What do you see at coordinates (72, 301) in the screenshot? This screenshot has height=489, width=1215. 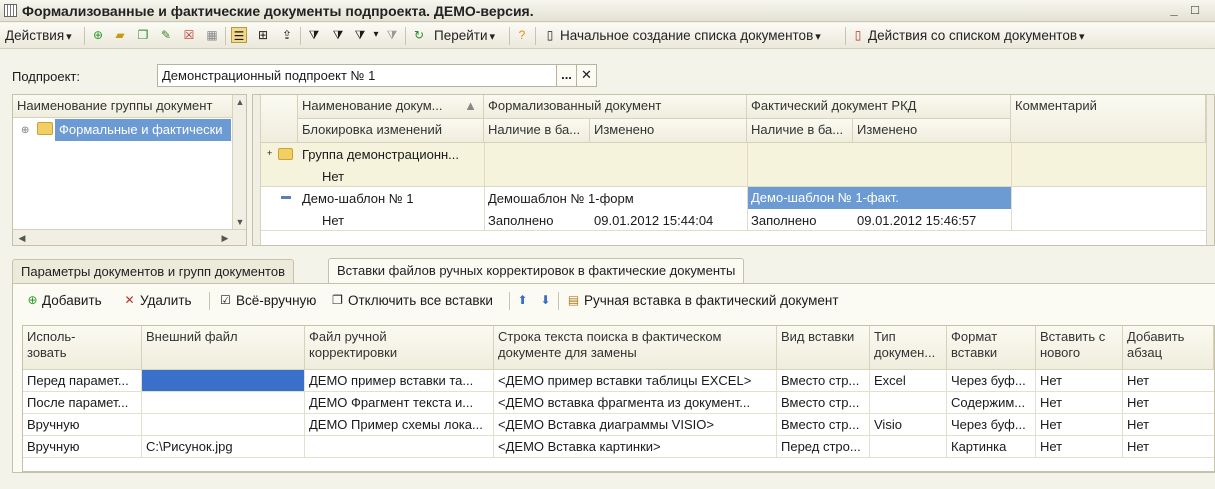 I see `add-button: Добавить` at bounding box center [72, 301].